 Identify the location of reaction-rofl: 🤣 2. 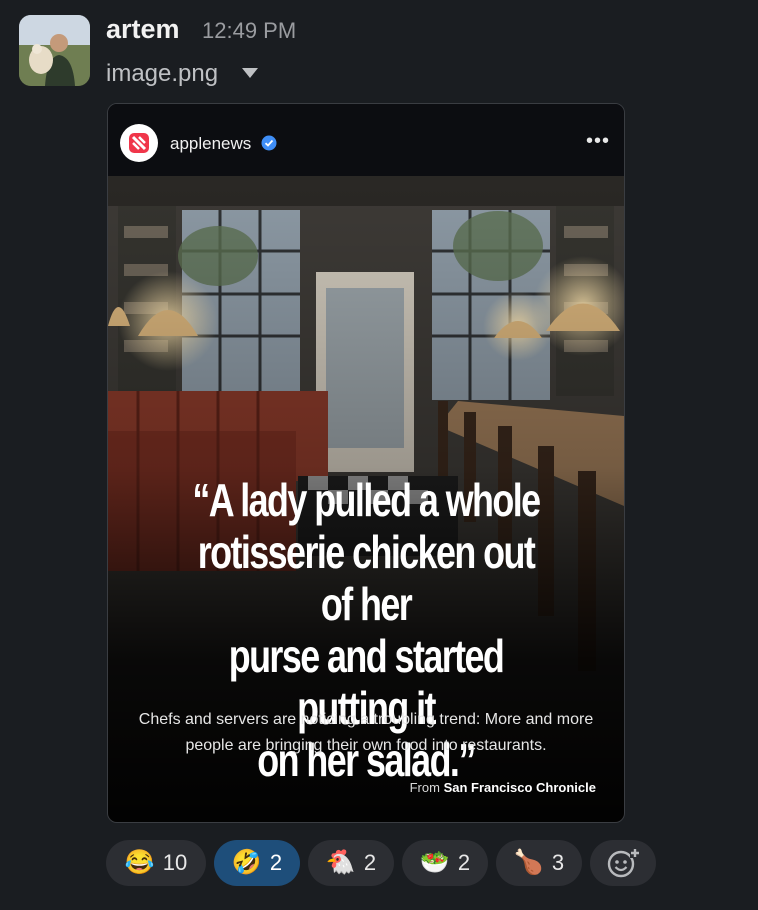
(257, 863).